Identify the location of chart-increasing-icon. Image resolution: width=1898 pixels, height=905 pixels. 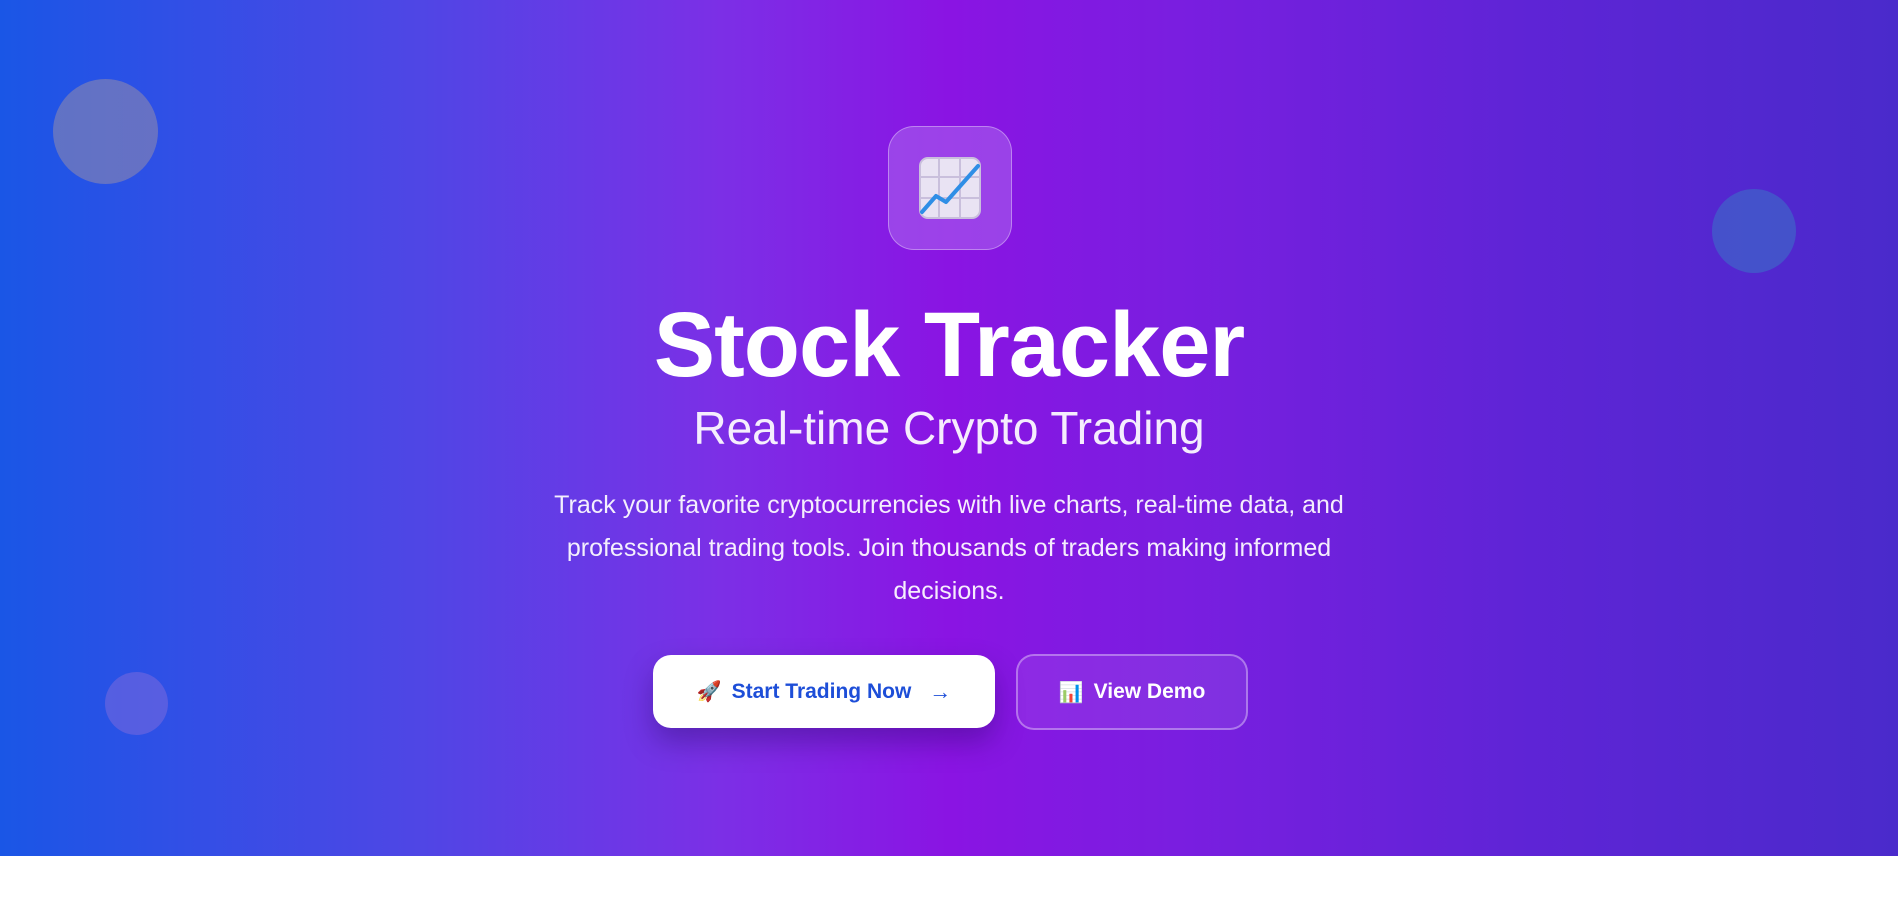
(950, 188).